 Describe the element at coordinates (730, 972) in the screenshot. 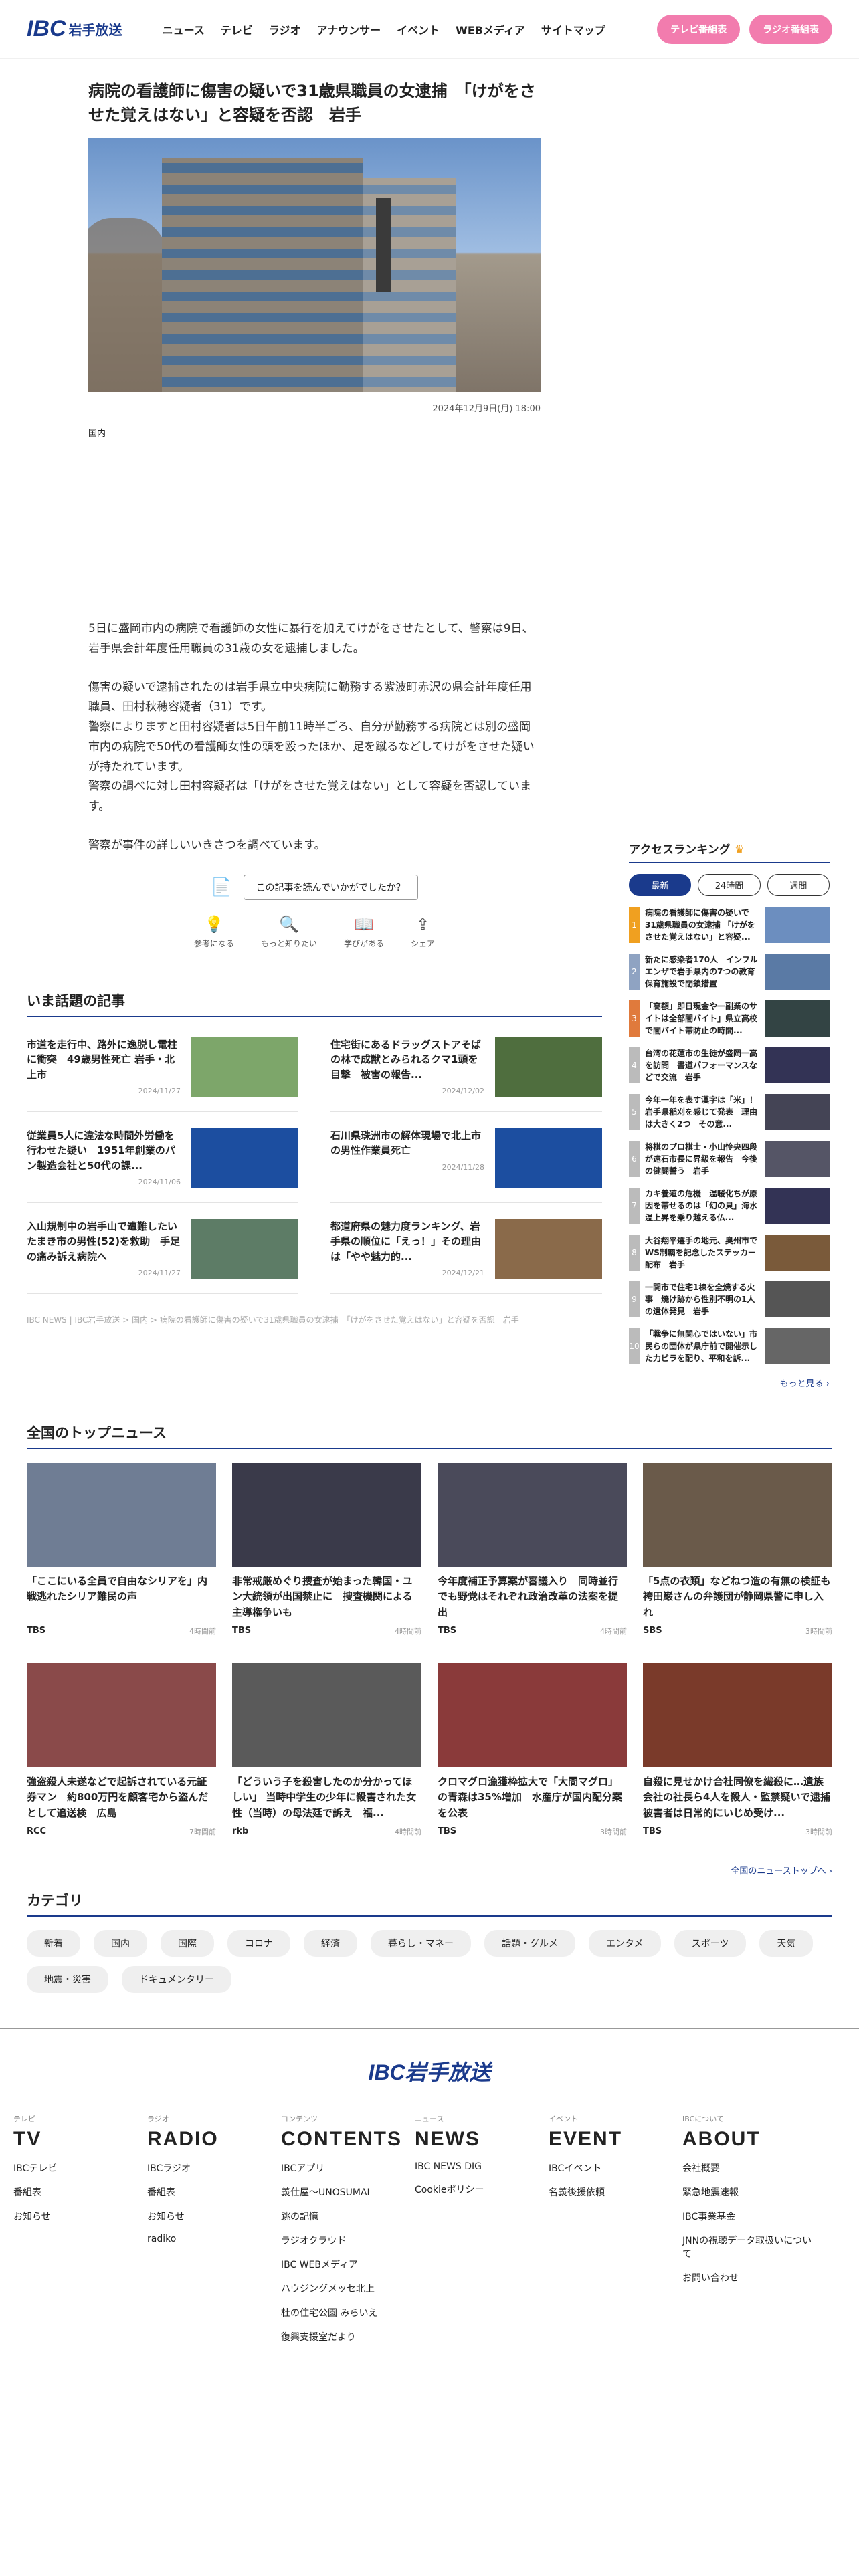

I see `ranking-item: 2 新たに感染者170人 インフルエンザで岩手県内の7つの教育保育施設で閉鎖措置` at that location.